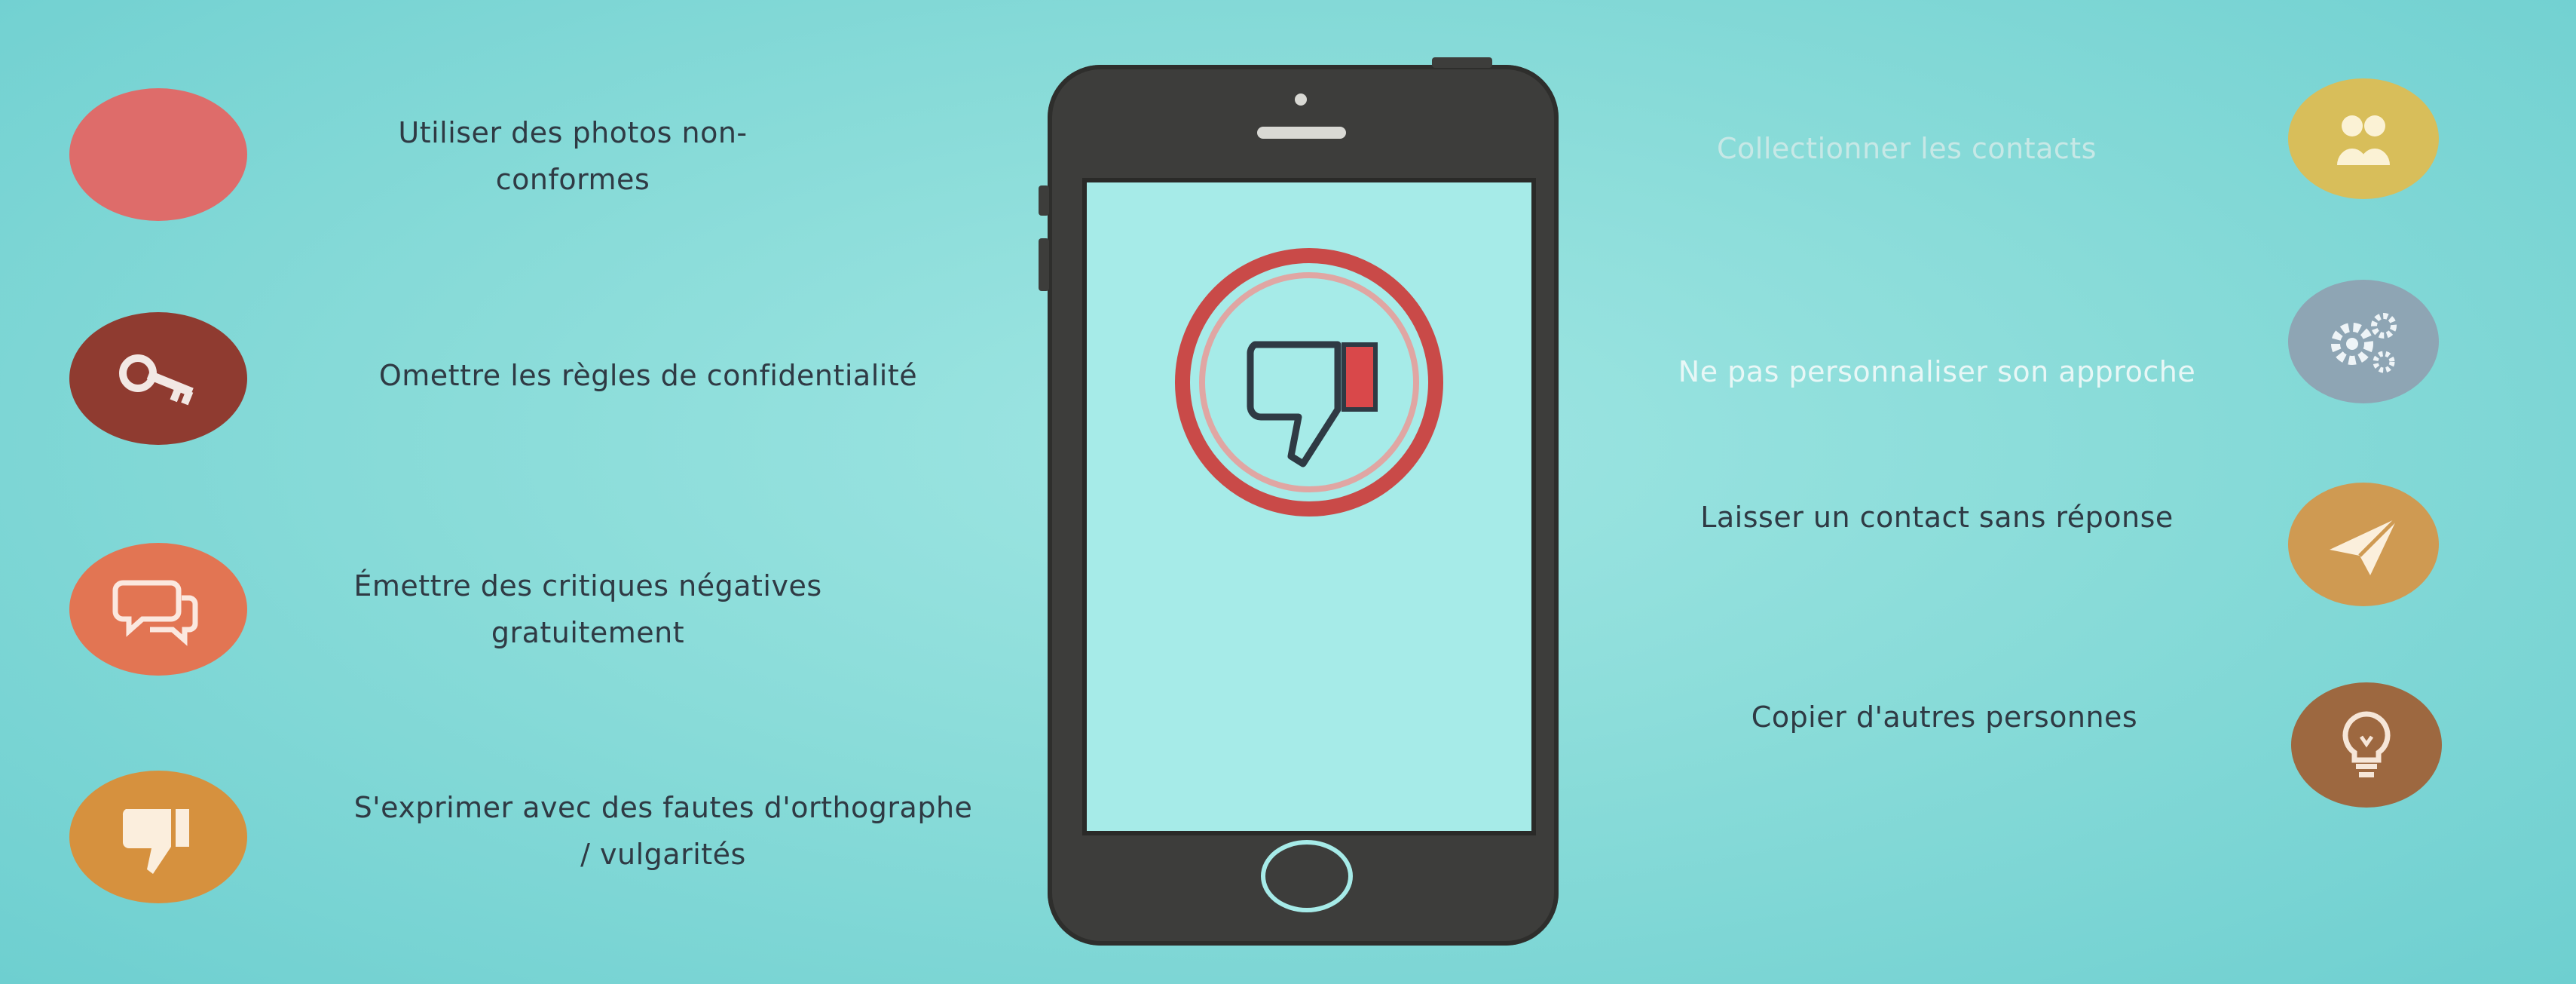  I want to click on item-text-approche: Ne pas personnaliser son approche, so click(1937, 371).